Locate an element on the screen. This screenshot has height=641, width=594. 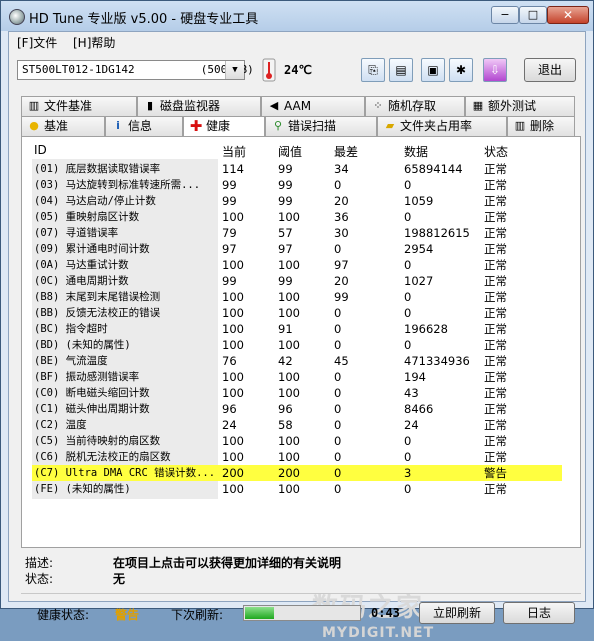
tab-extra-tests: ▦ 额外测试 is located at coordinates (520, 106).